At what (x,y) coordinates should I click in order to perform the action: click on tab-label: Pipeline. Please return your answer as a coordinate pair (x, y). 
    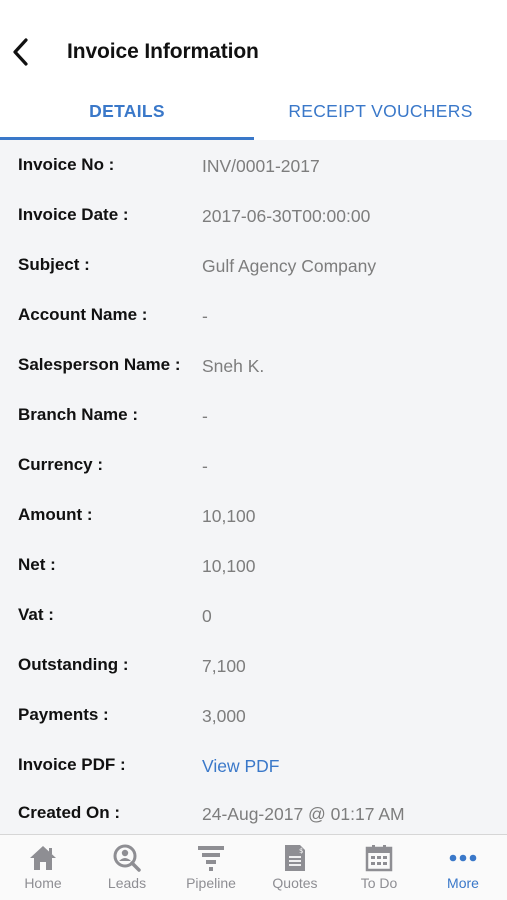
    Looking at the image, I should click on (211, 883).